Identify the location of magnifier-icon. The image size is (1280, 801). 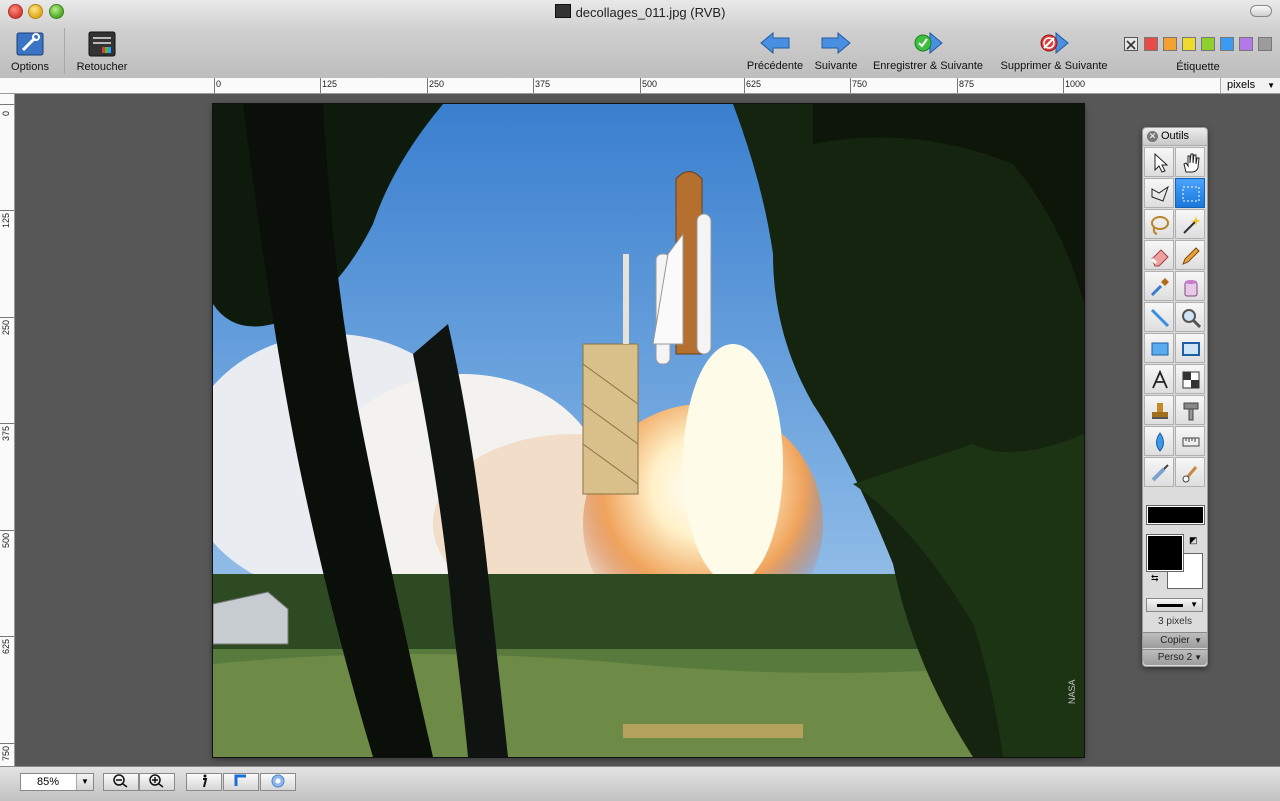
(1192, 319).